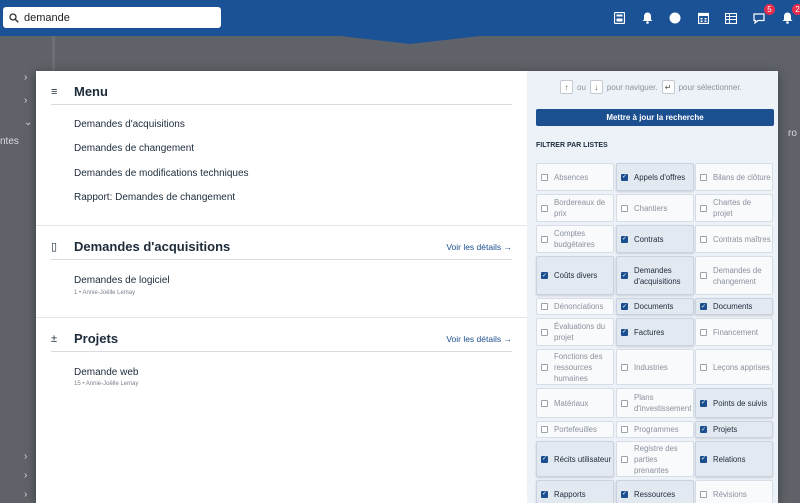  I want to click on top-bar: 5 2, so click(400, 18).